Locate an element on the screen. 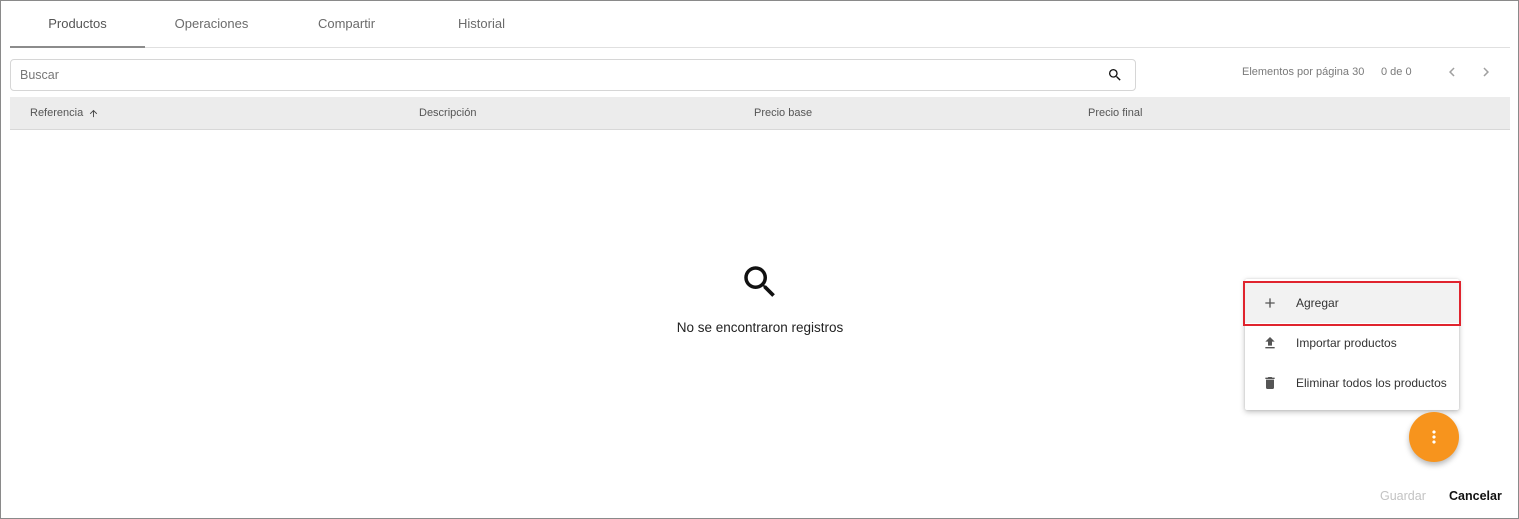 The height and width of the screenshot is (519, 1519). upload-icon is located at coordinates (1270, 343).